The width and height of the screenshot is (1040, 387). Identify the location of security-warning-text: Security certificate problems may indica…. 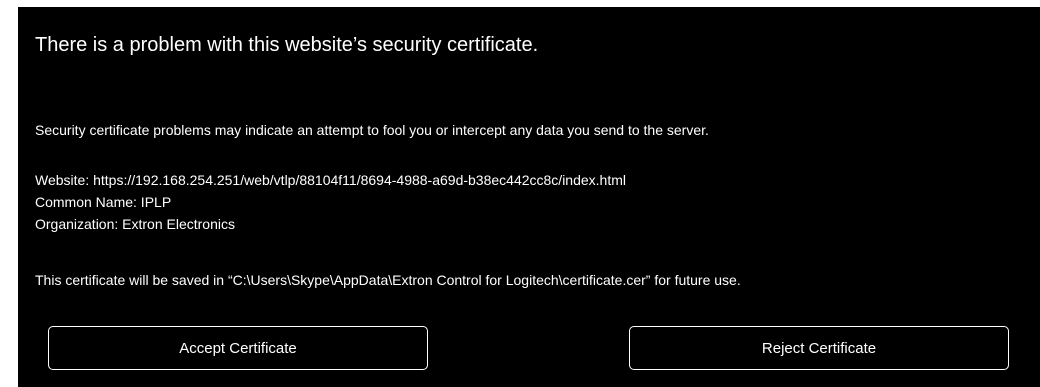
(372, 130).